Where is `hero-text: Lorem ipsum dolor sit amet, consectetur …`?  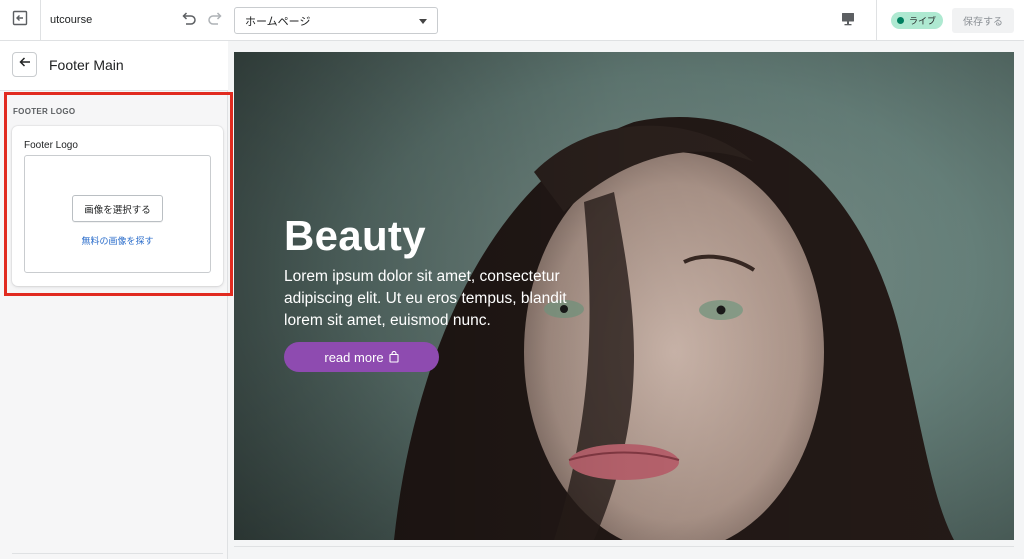
hero-text: Lorem ipsum dolor sit amet, consectetur … is located at coordinates (425, 298).